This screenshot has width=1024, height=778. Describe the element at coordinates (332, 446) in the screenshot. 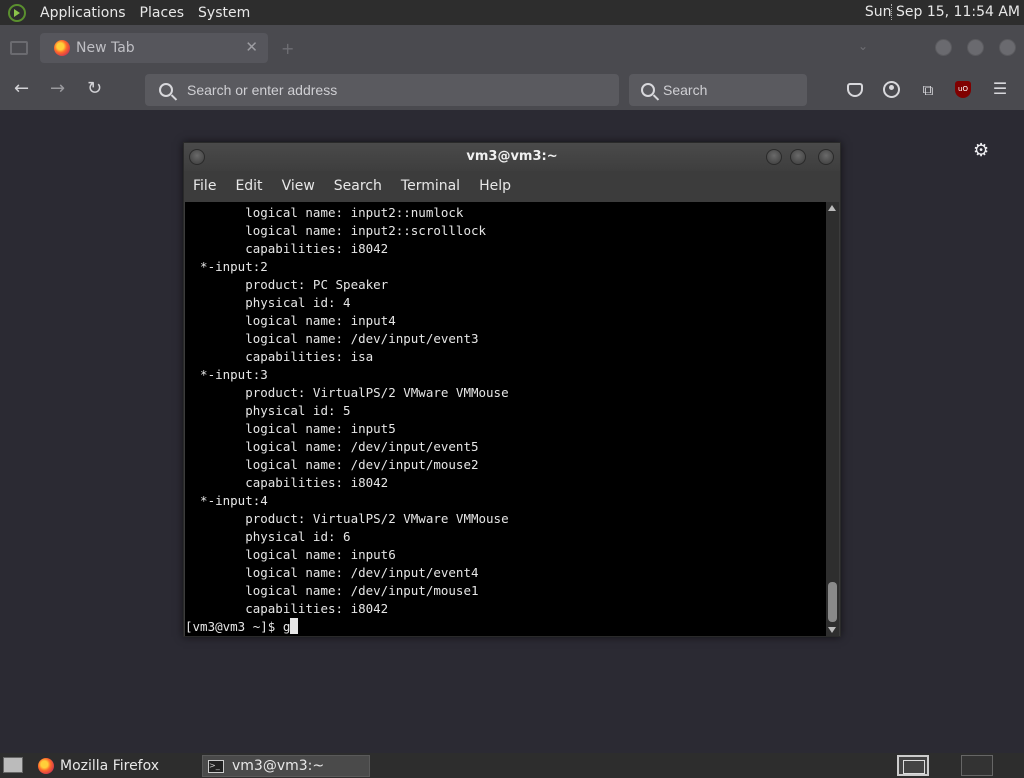

I see `terminal-line: logical name: /dev/input/event5` at that location.